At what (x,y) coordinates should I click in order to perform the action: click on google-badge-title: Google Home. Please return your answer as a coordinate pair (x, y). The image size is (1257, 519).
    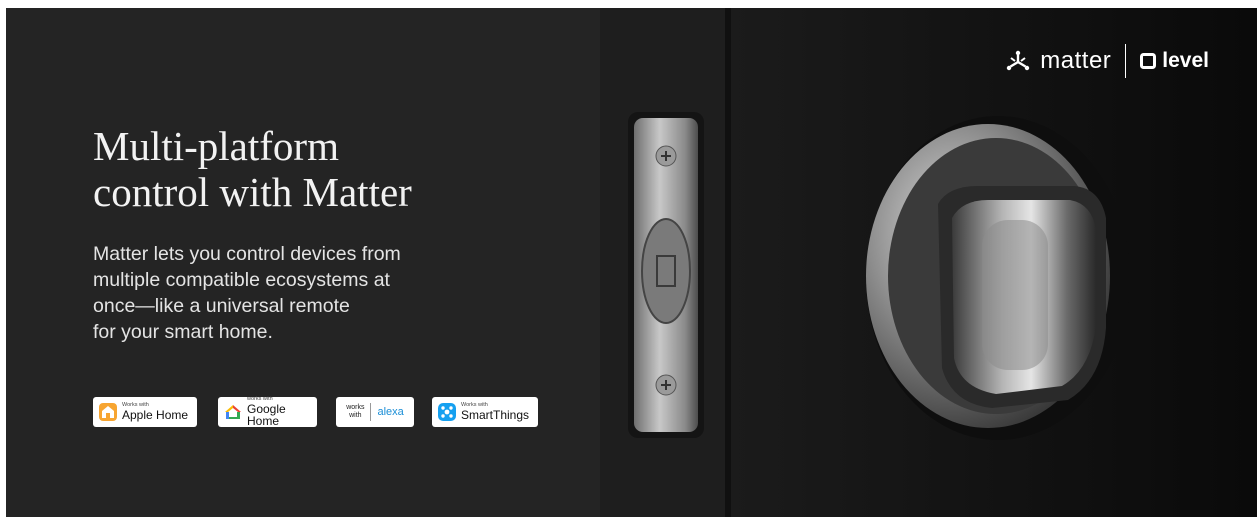
    Looking at the image, I should click on (266, 415).